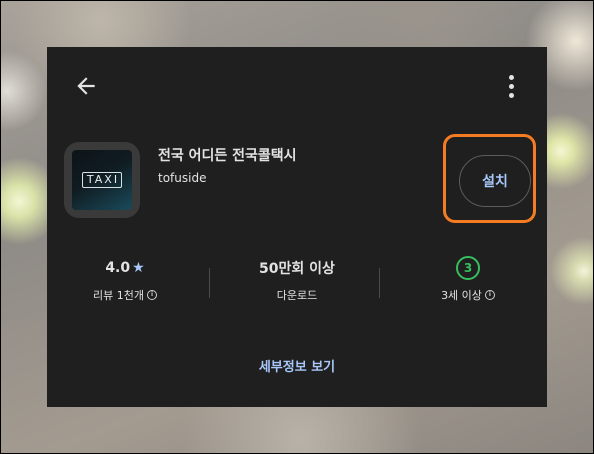 This screenshot has width=594, height=454. I want to click on app-icon: TAXI, so click(102, 180).